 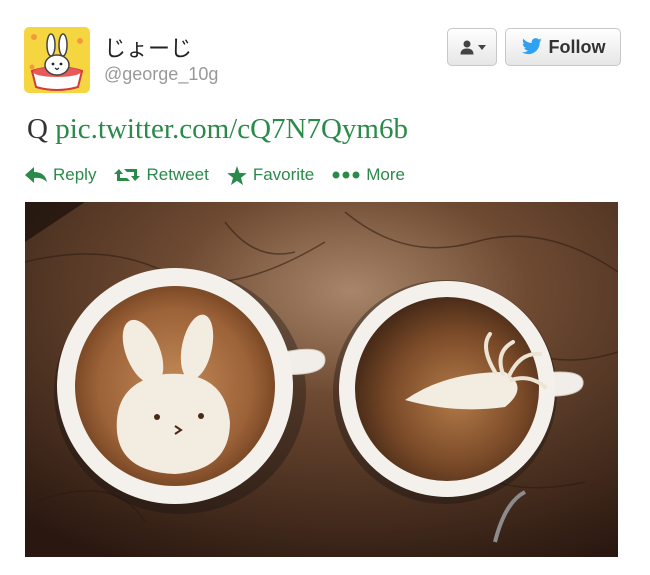 I want to click on display-name: じょーじ, so click(x=148, y=47).